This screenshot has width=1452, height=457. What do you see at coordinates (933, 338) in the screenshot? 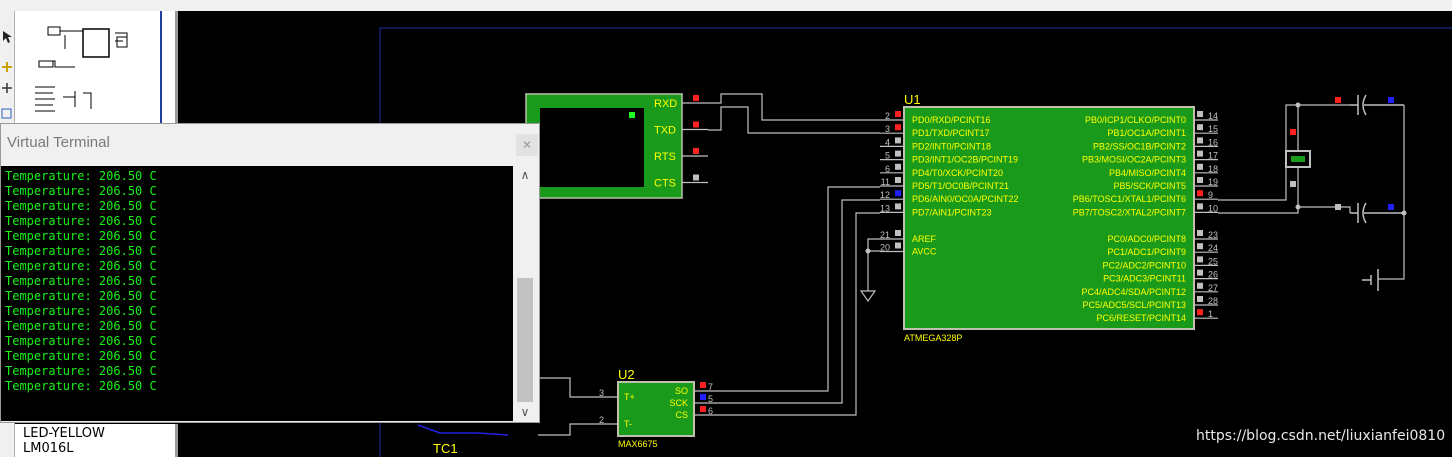
I see `u1-part-label: ATMEGA328P` at bounding box center [933, 338].